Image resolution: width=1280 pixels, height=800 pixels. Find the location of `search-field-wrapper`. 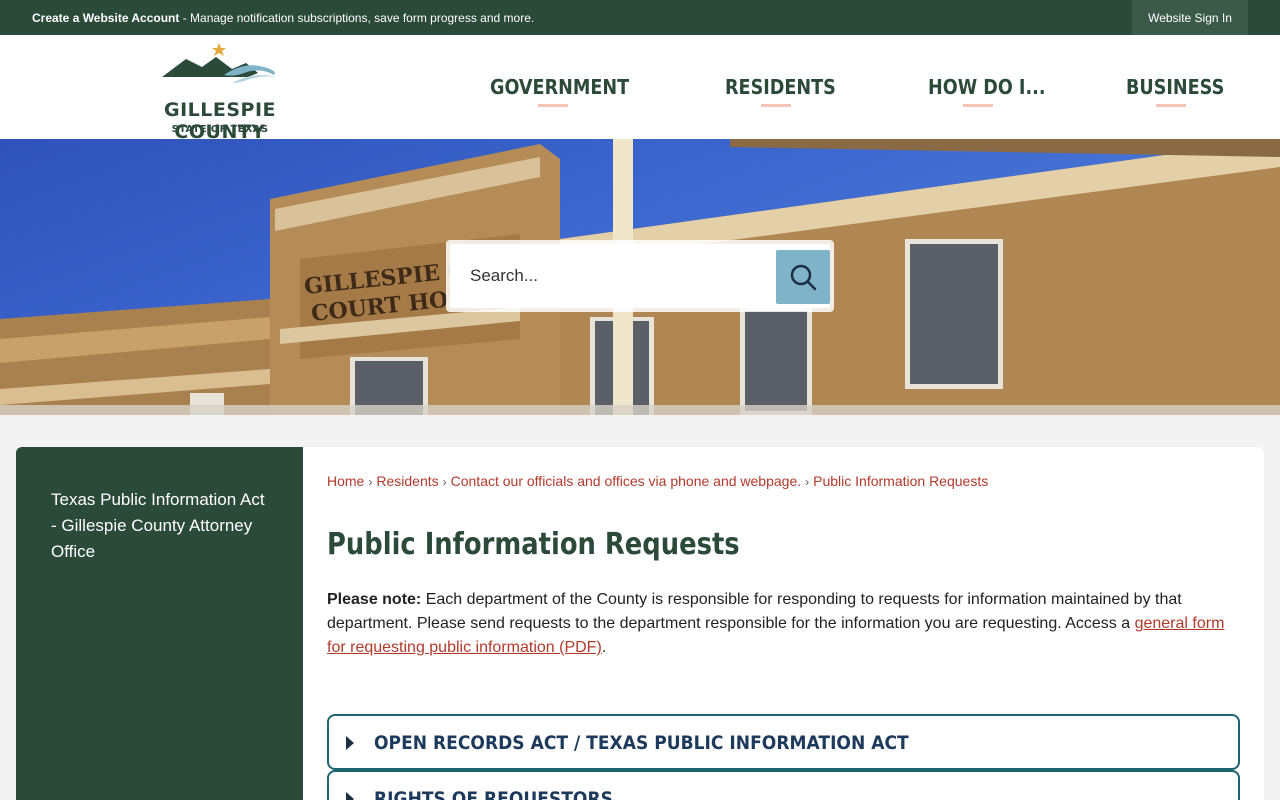

search-field-wrapper is located at coordinates (640, 276).